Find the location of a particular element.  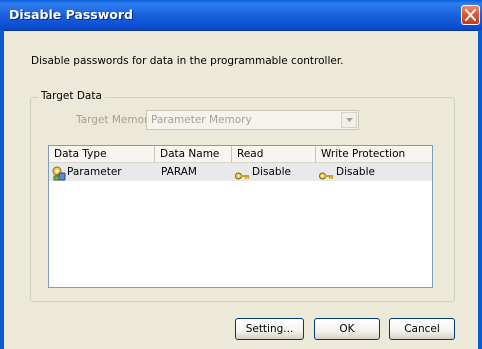

title-bar: Disable Password is located at coordinates (241, 15).